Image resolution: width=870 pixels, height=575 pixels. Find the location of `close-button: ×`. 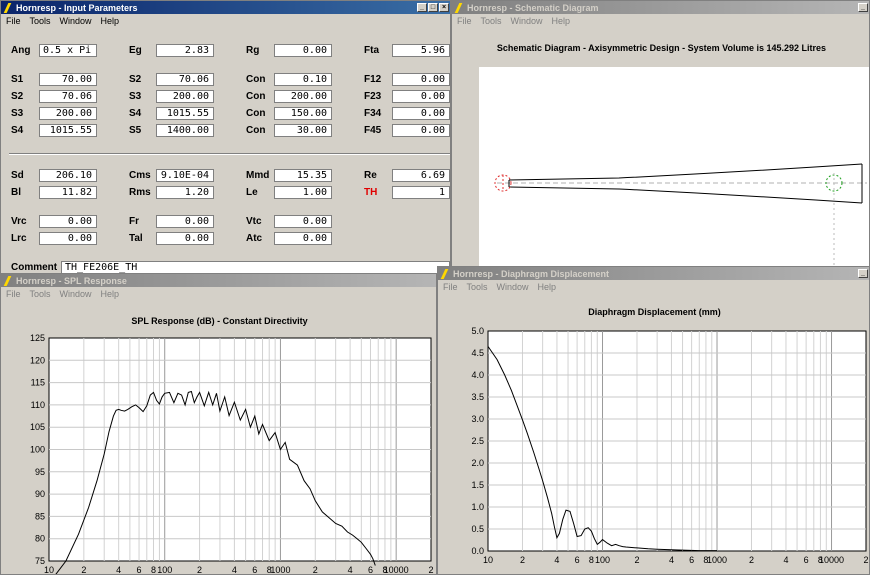

close-button: × is located at coordinates (444, 7).